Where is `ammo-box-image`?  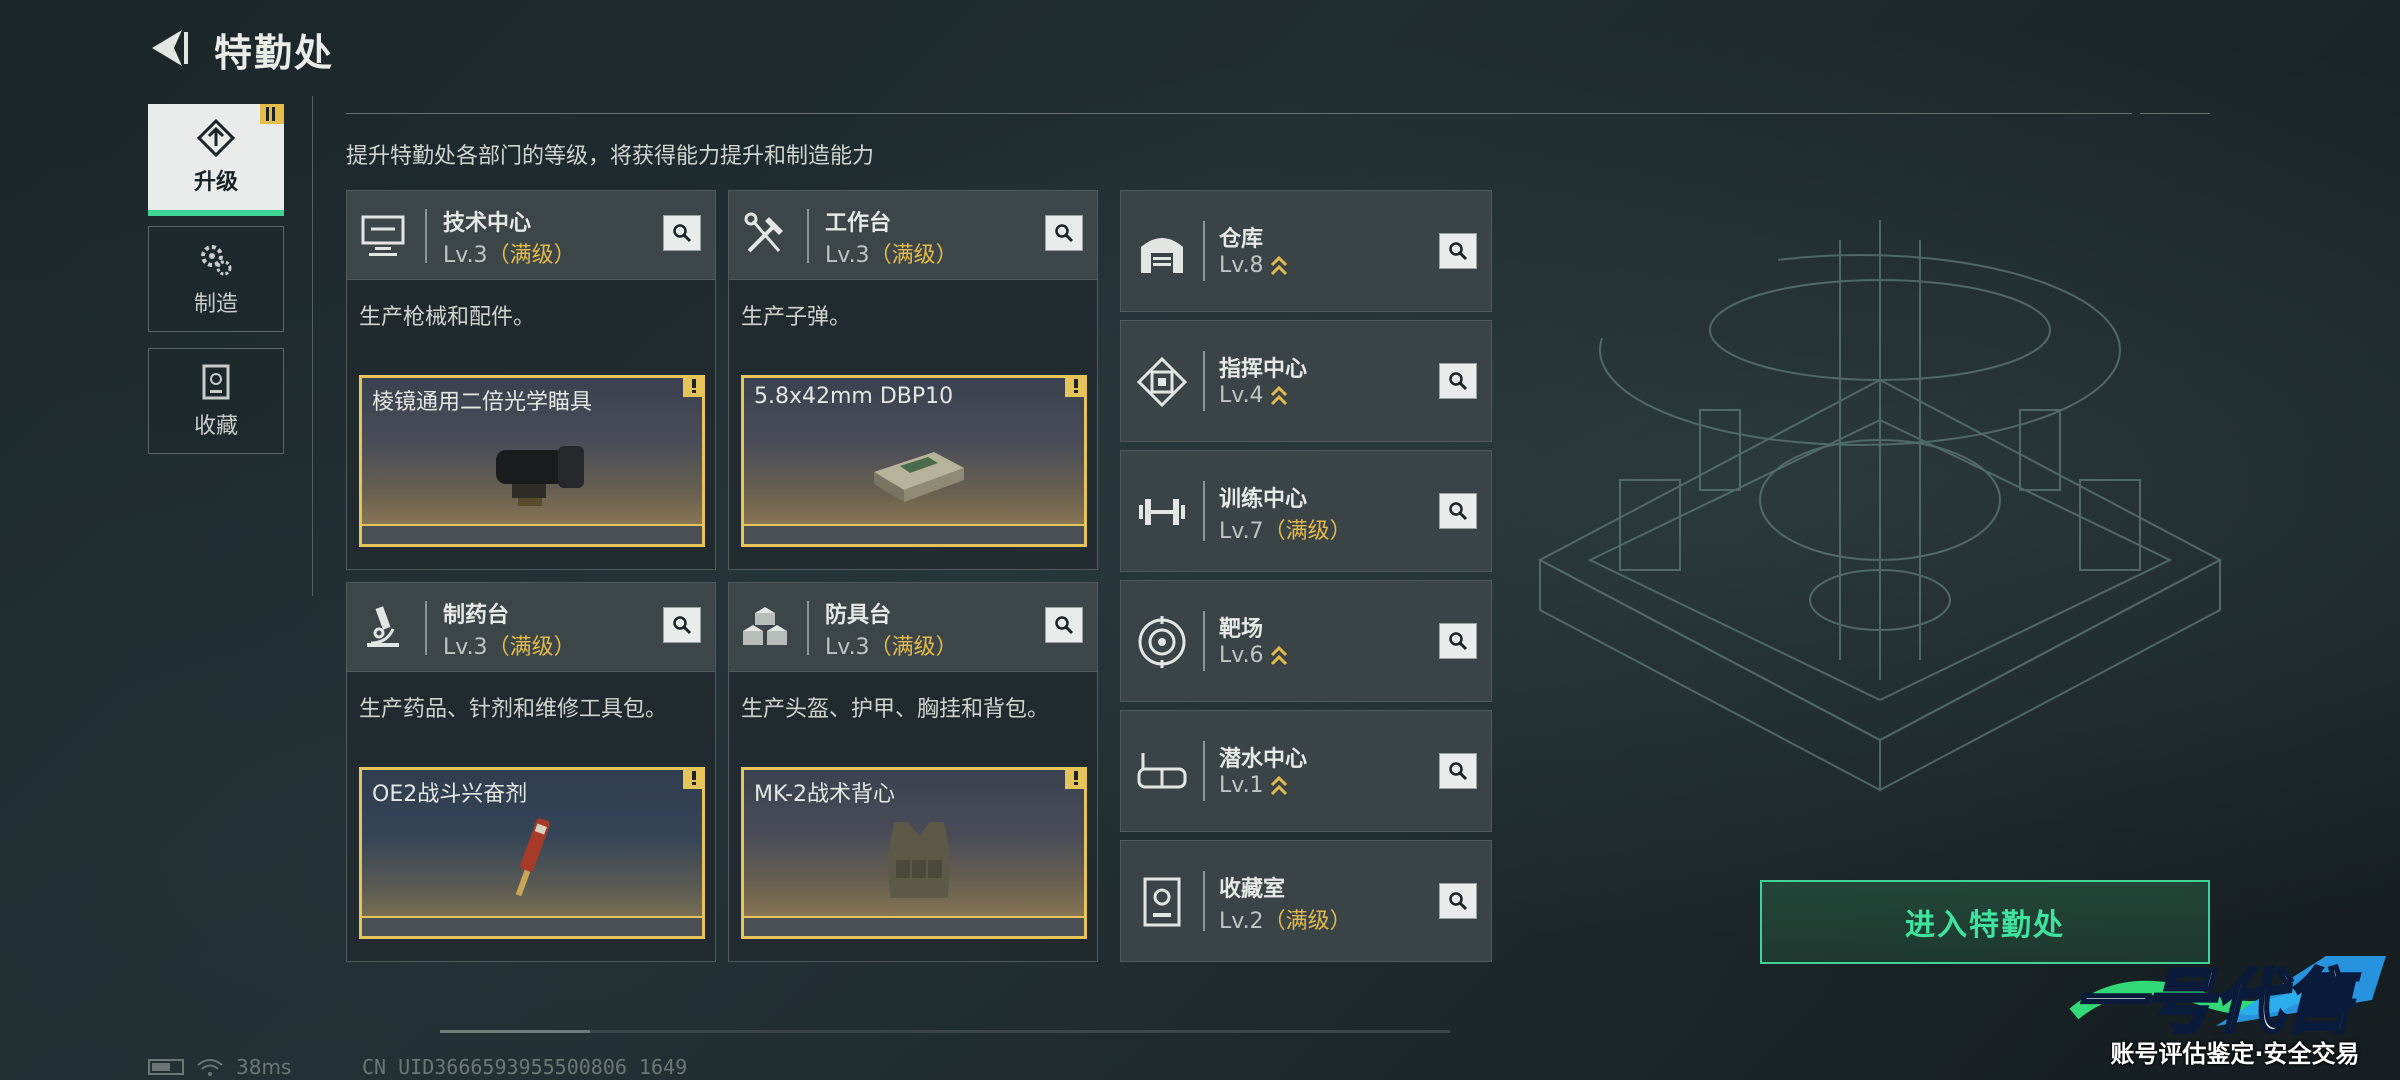 ammo-box-image is located at coordinates (919, 477).